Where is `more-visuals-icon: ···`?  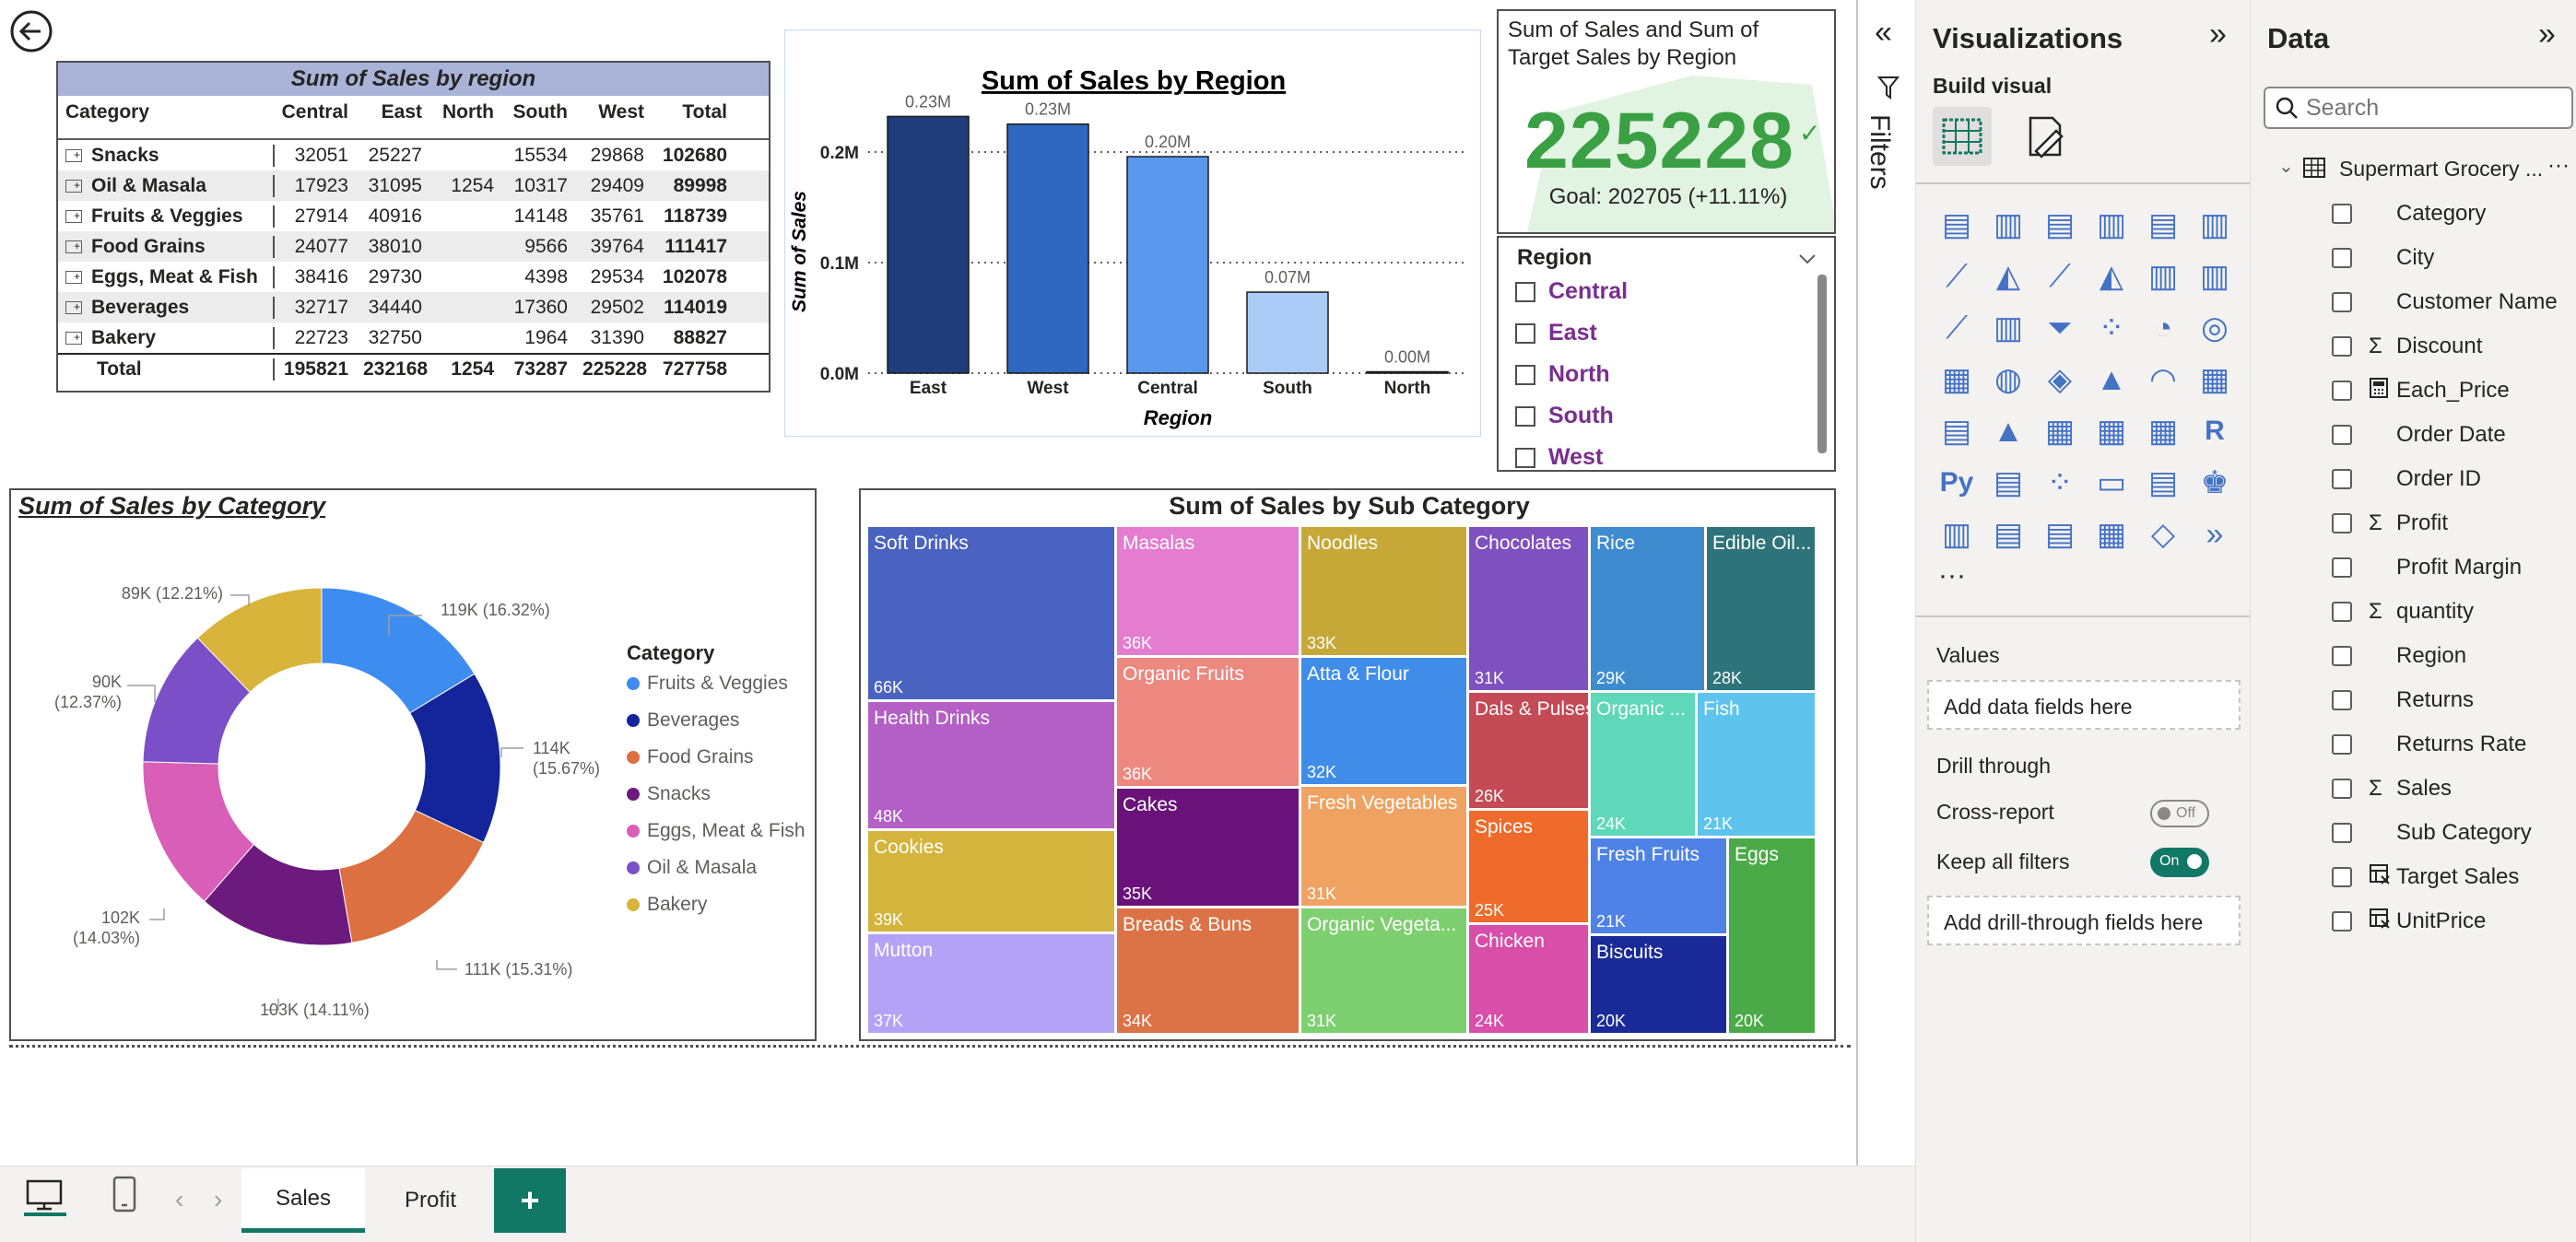 more-visuals-icon: ··· is located at coordinates (1952, 576).